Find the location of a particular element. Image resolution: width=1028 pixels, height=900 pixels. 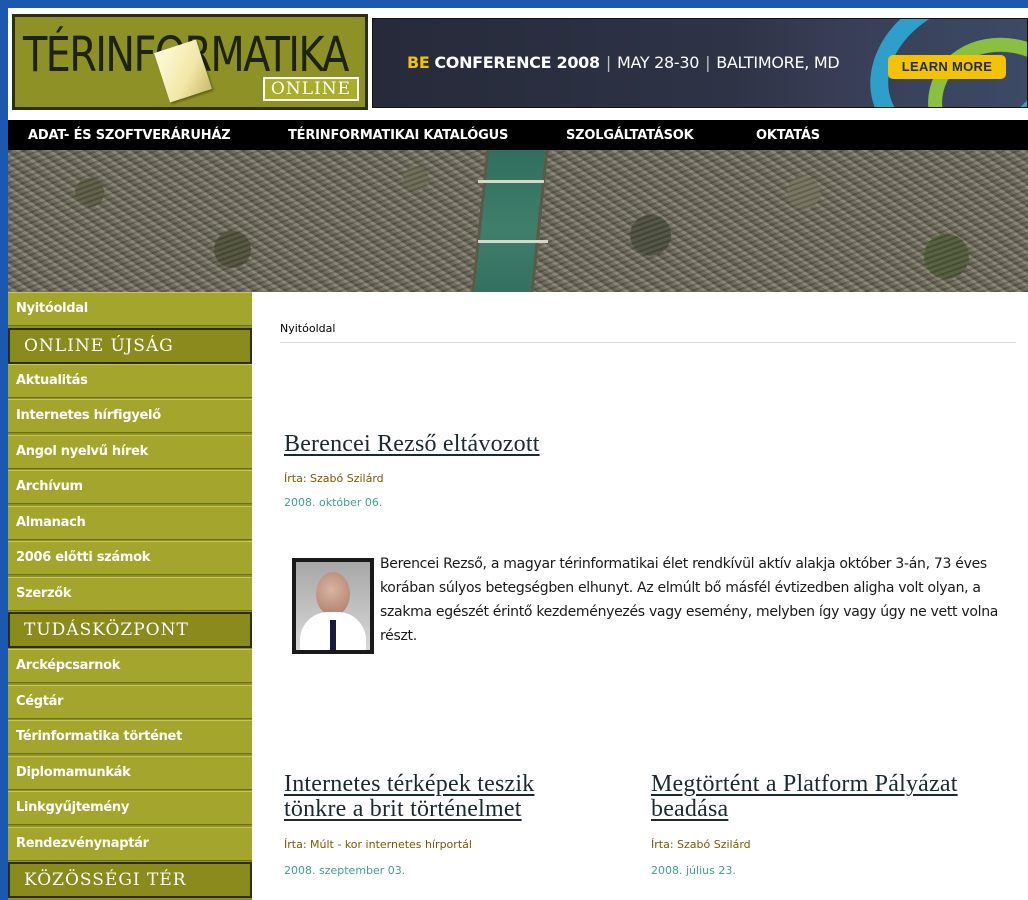

sidebar-item-almanach: Almanach is located at coordinates (130, 523).